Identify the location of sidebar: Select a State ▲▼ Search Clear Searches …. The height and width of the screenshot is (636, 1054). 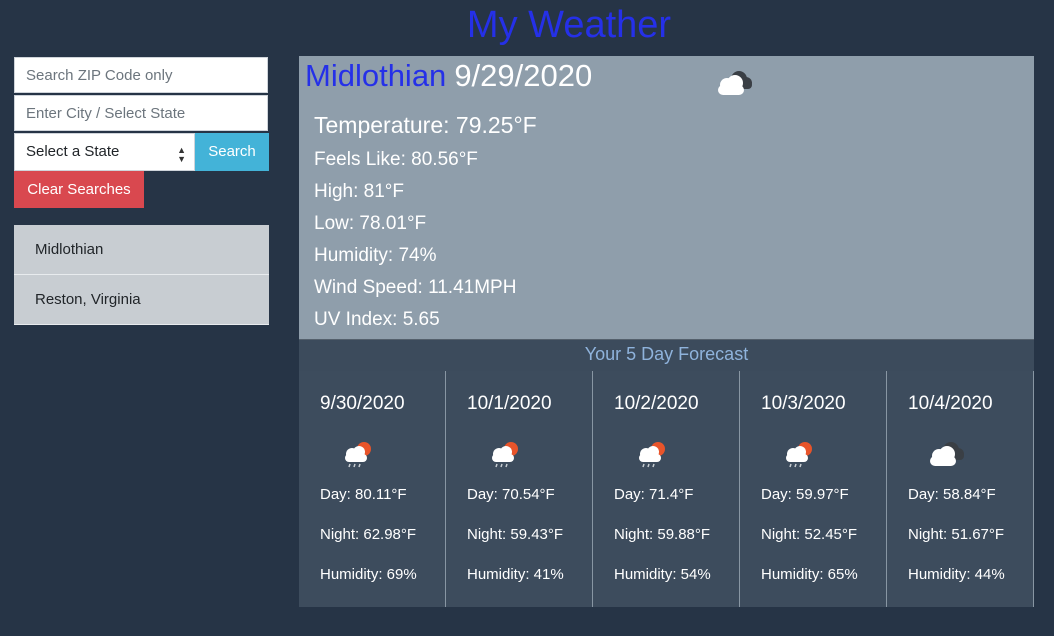
(141, 191).